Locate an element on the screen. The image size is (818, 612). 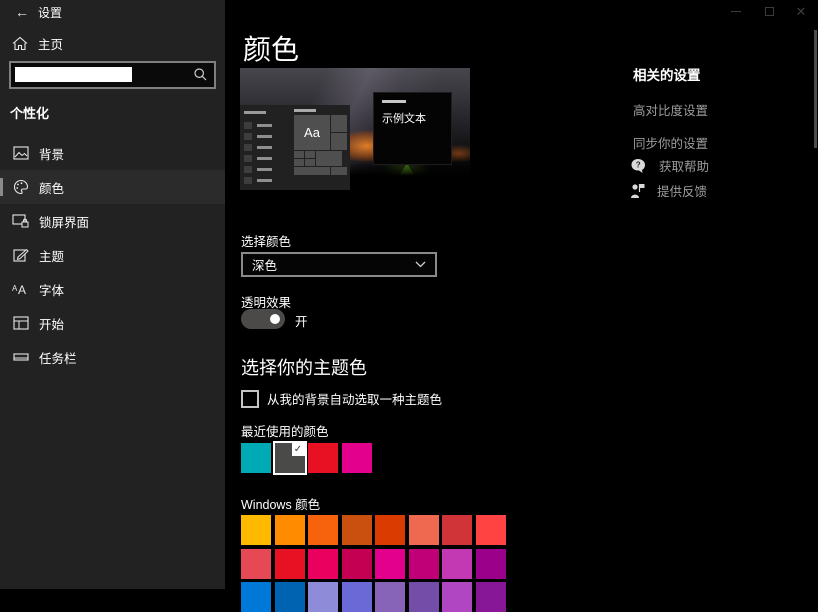
feedback-link: 提供反馈 is located at coordinates (668, 190).